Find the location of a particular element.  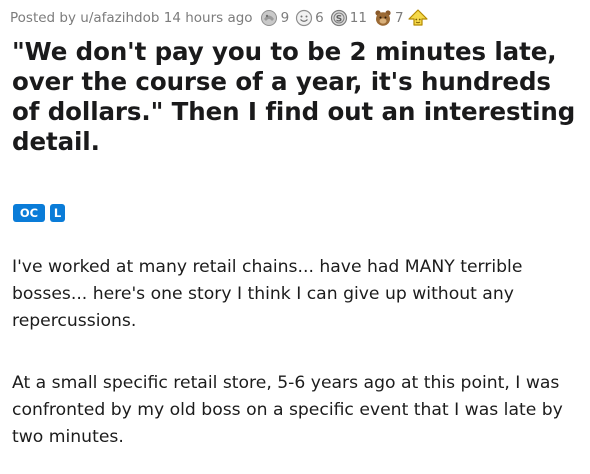

wholesome-award-icon is located at coordinates (304, 18).